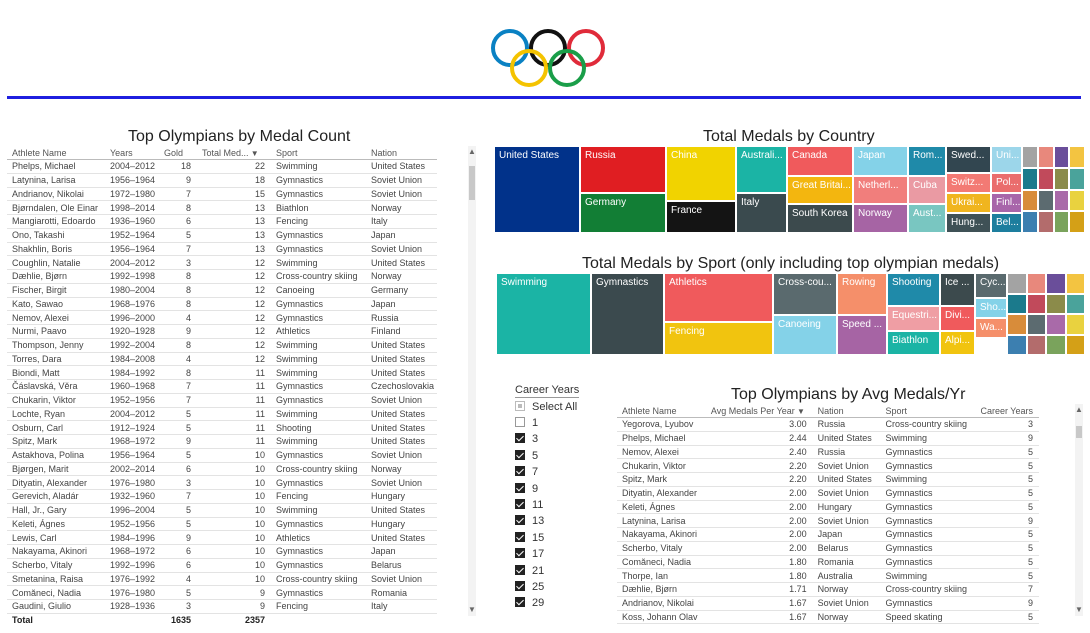 The width and height of the screenshot is (1090, 633). What do you see at coordinates (543, 314) in the screenshot?
I see `treemap-tile: Swimming` at bounding box center [543, 314].